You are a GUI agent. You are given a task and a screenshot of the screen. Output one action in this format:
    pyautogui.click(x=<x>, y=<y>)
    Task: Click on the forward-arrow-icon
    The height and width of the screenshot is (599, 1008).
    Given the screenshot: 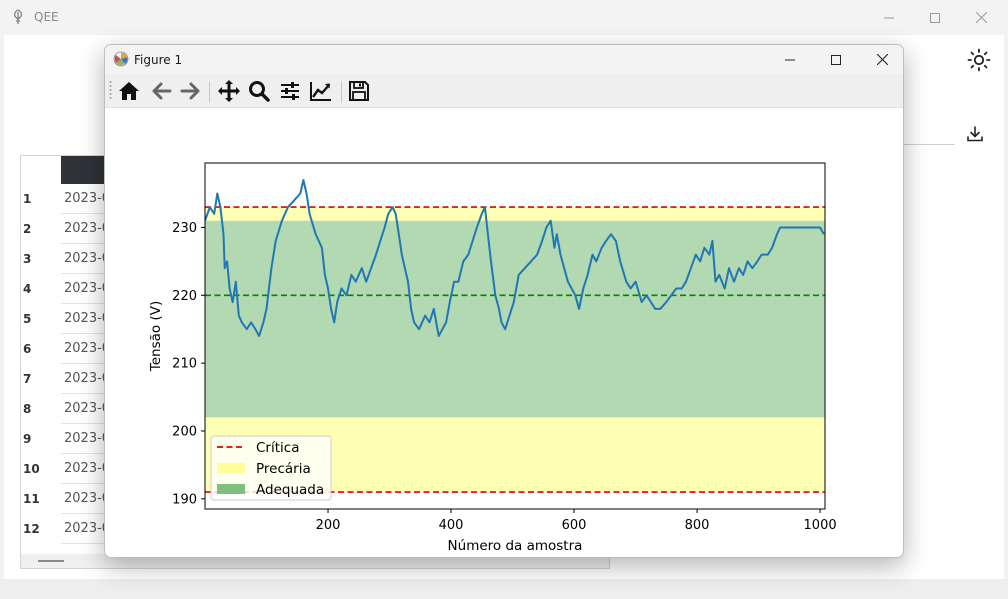 What is the action you would take?
    pyautogui.click(x=190, y=91)
    